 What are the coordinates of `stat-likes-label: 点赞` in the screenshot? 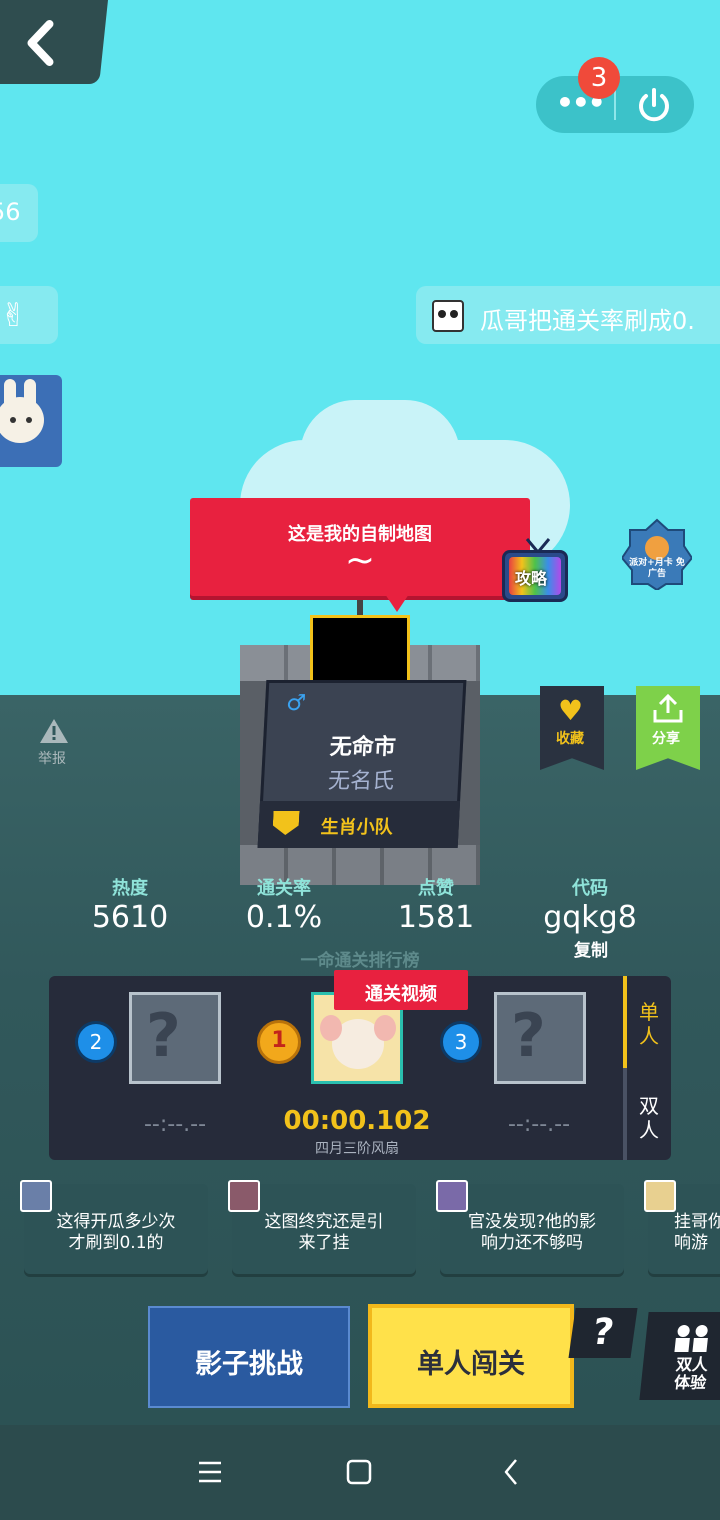 It's located at (436, 888).